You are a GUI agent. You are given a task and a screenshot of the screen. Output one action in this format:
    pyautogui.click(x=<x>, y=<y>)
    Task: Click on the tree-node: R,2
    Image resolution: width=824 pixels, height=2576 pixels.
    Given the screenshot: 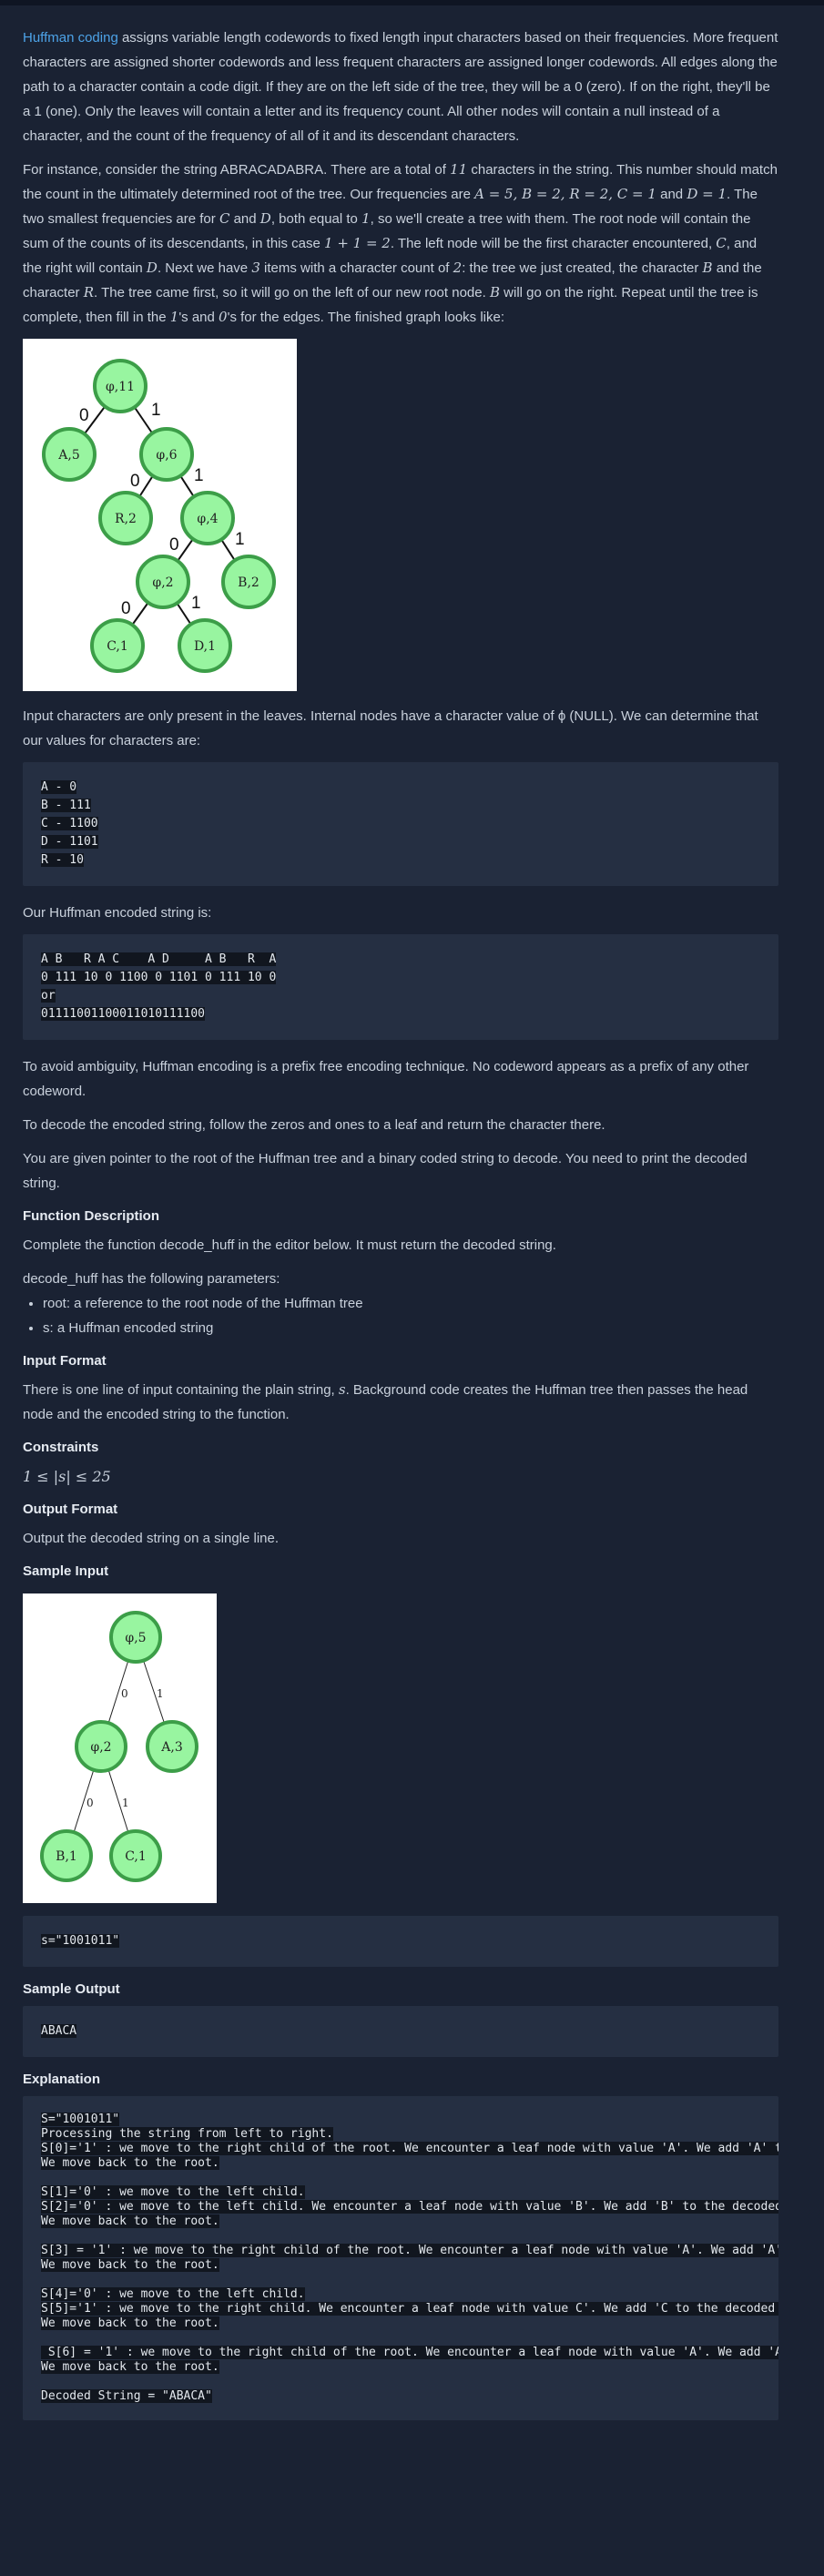 What is the action you would take?
    pyautogui.click(x=125, y=518)
    